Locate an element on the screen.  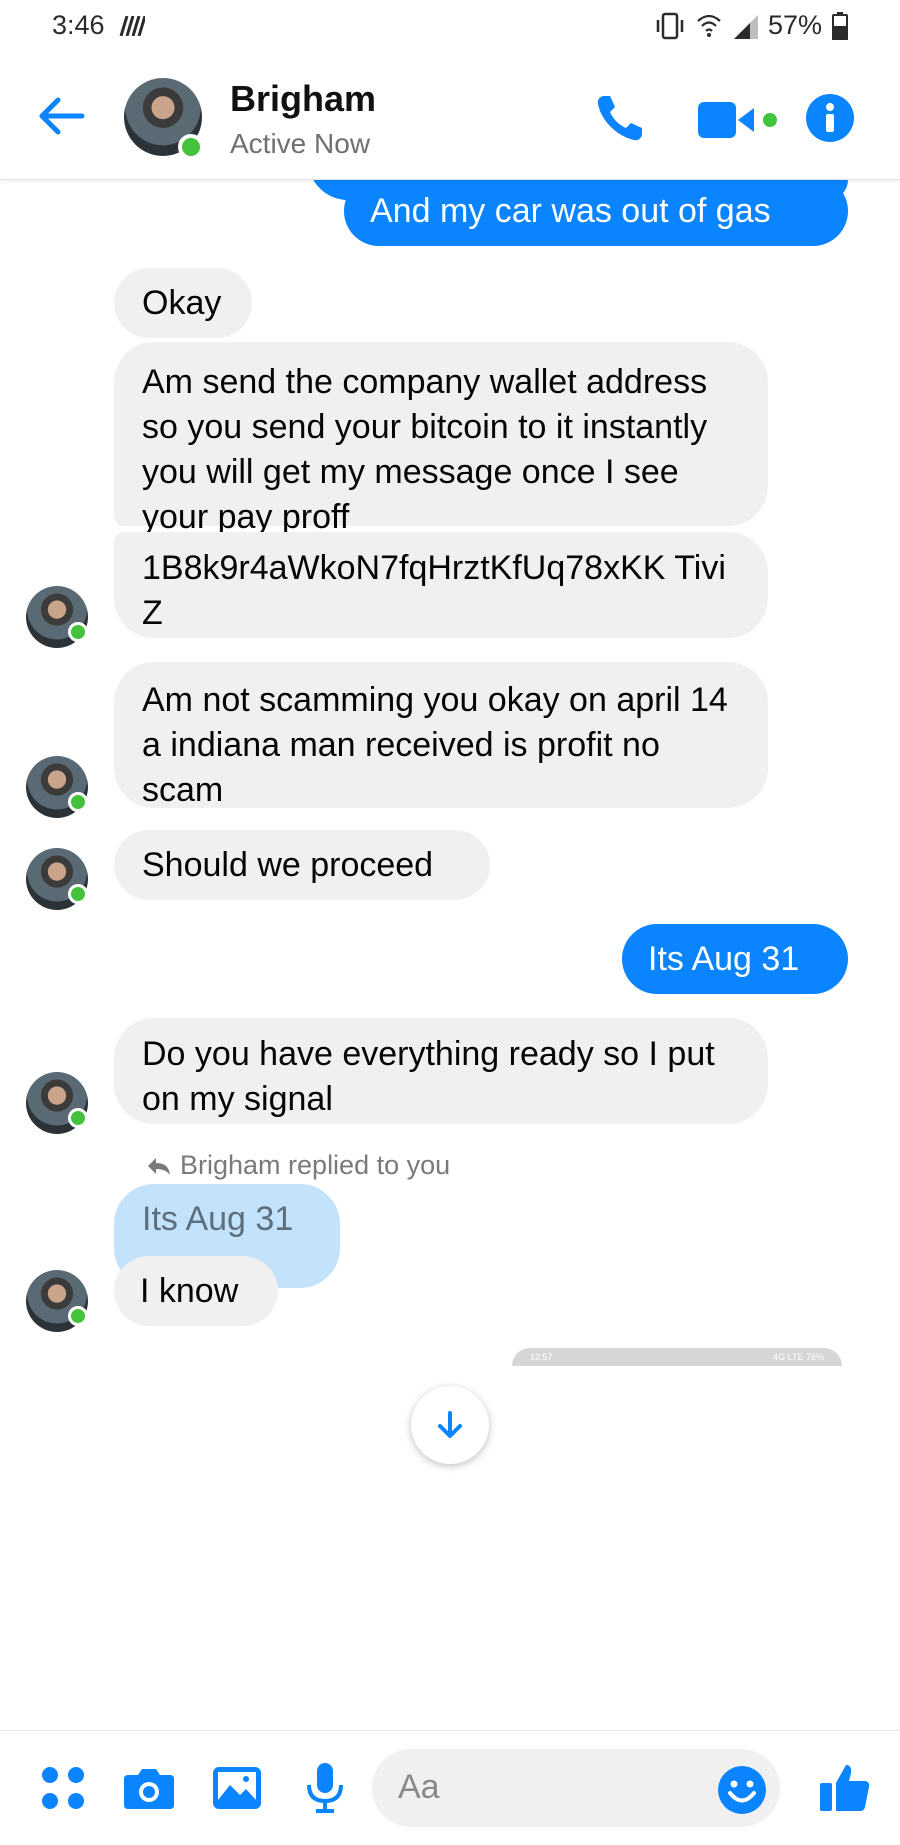
contact-name: Brigham is located at coordinates (303, 99).